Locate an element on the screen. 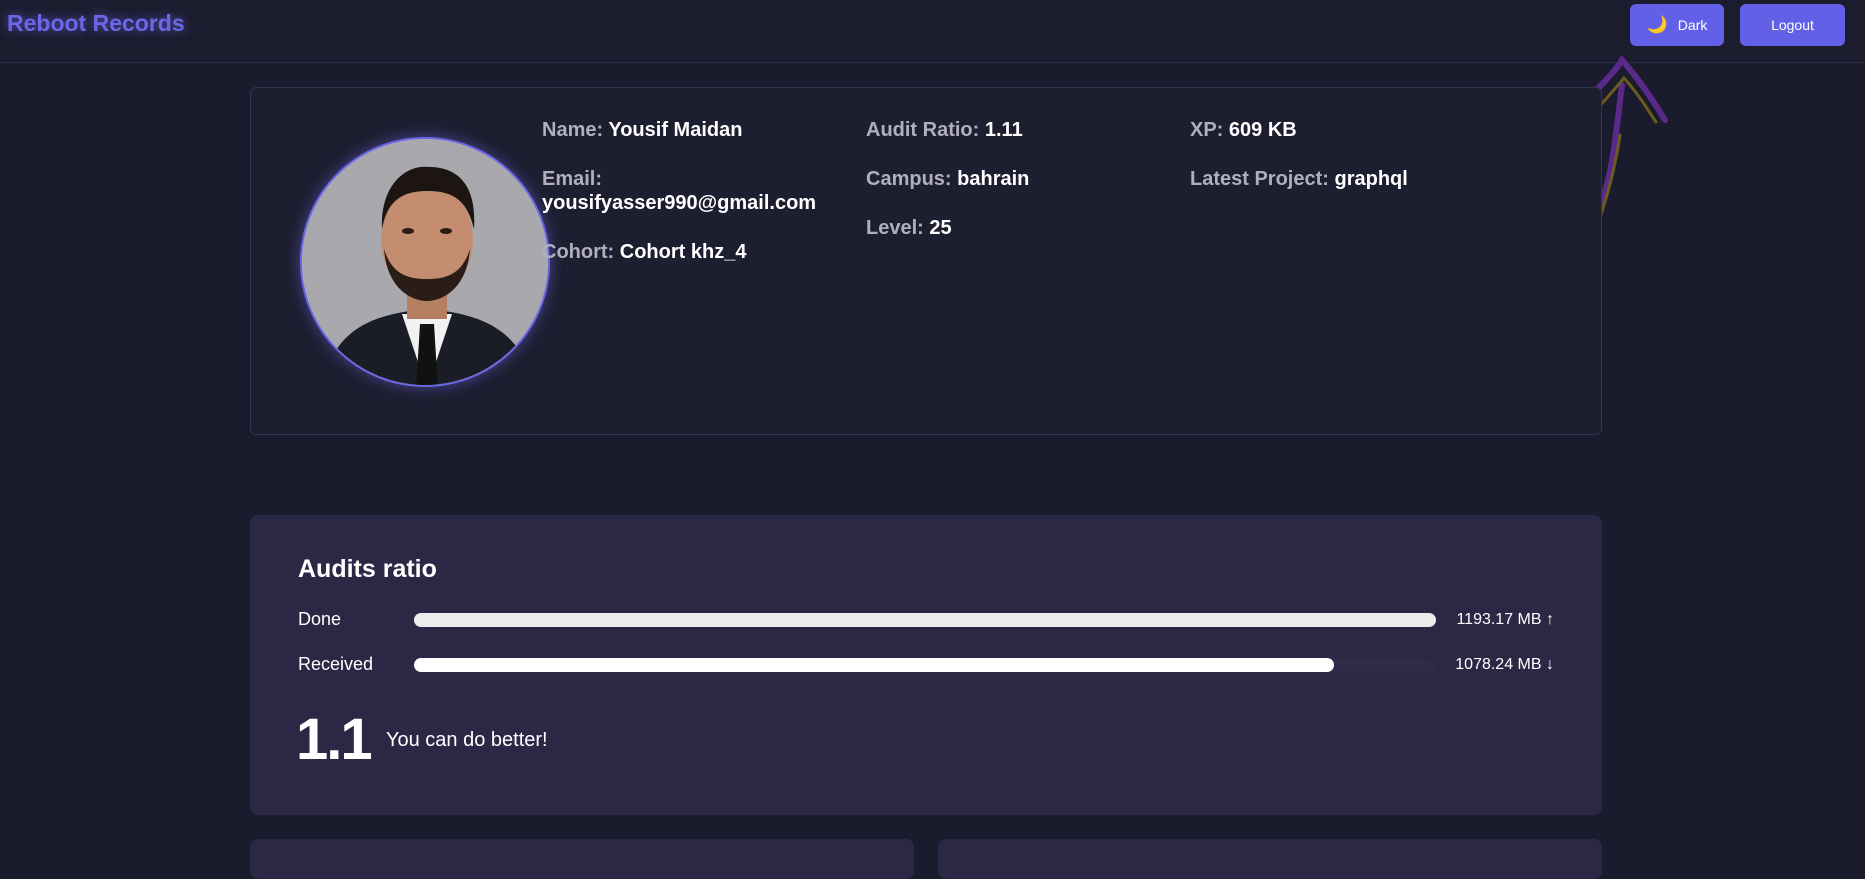 The image size is (1865, 879). name-value: Yousif Maidan is located at coordinates (675, 130).